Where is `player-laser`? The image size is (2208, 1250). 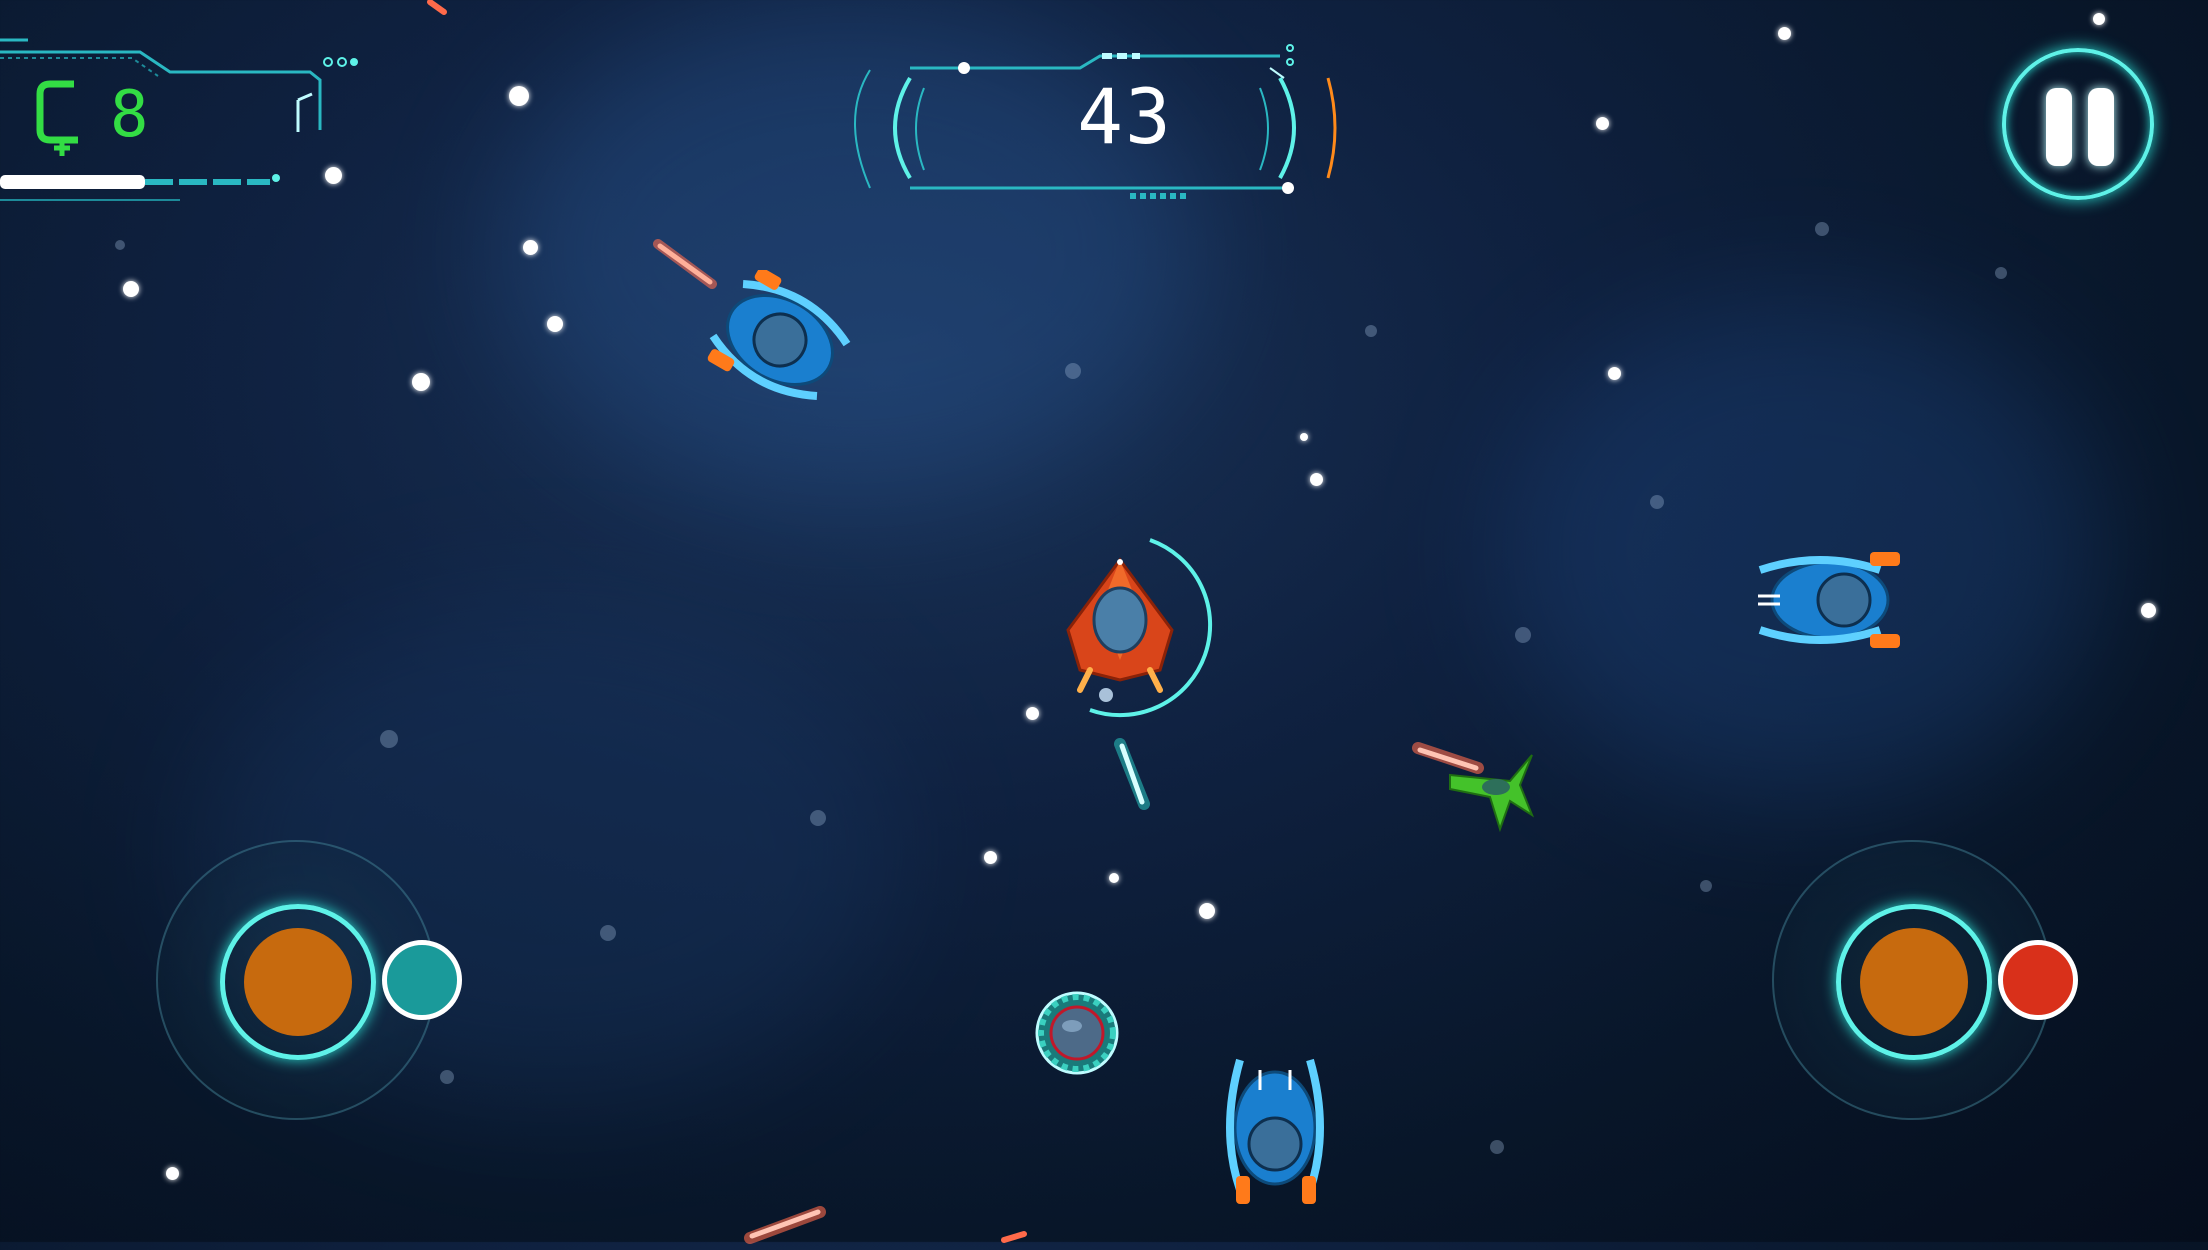
player-laser is located at coordinates (1132, 774).